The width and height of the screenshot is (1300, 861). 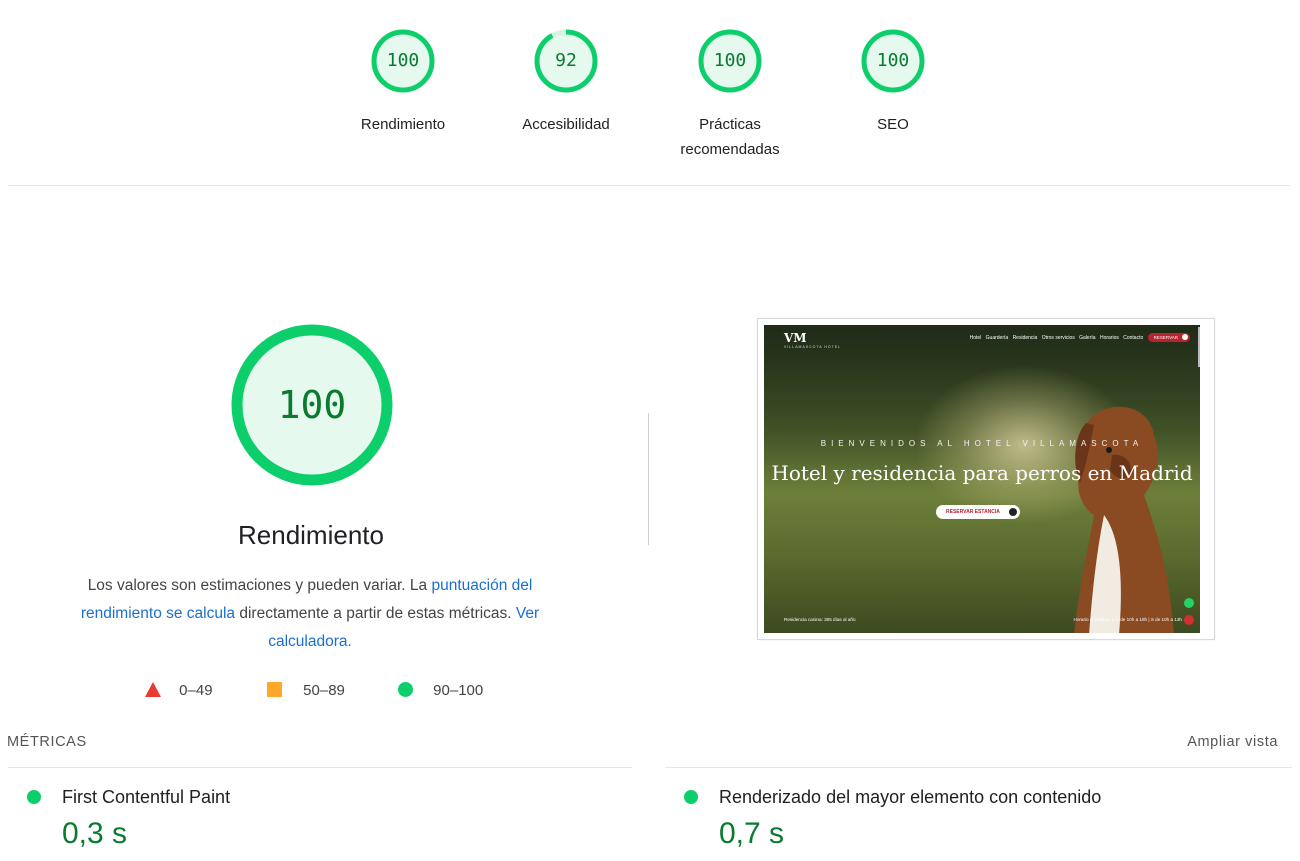 I want to click on site-logo-subtitle: VILLAMASCOTA HOTEL, so click(x=813, y=347).